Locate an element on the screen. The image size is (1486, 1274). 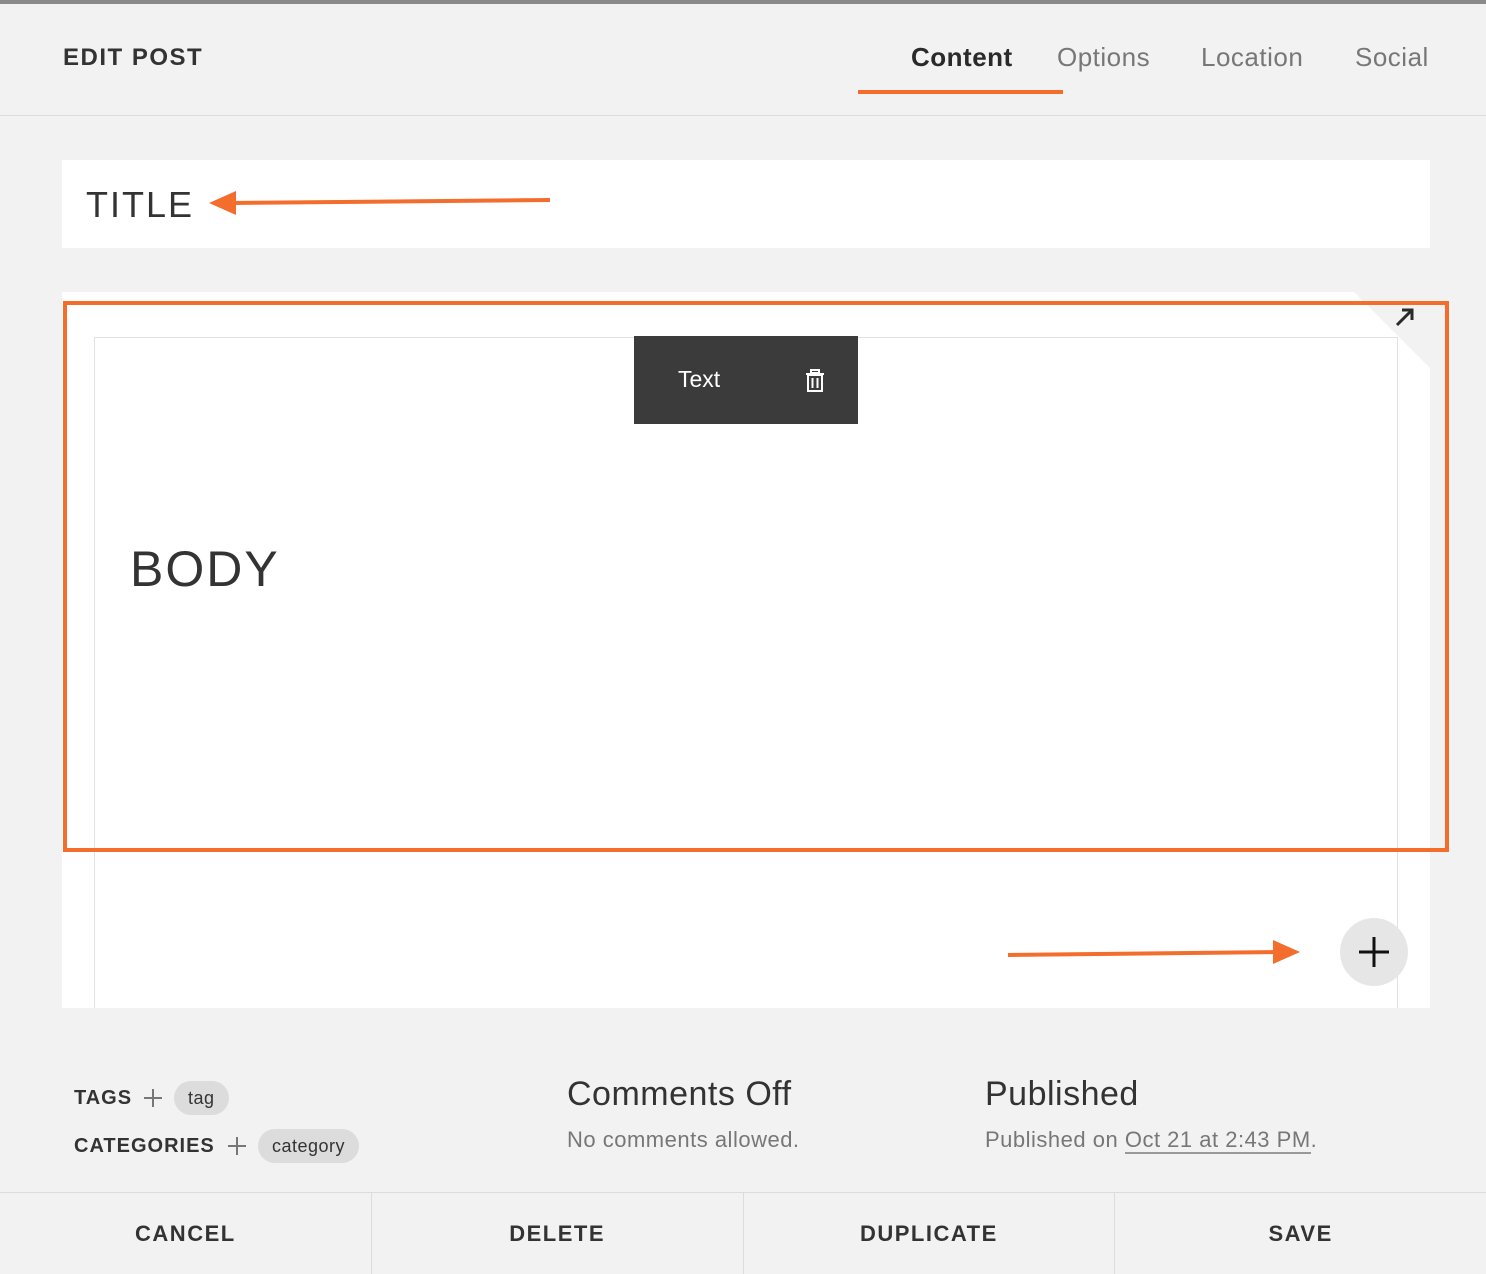
tab-options: Options is located at coordinates (1103, 57).